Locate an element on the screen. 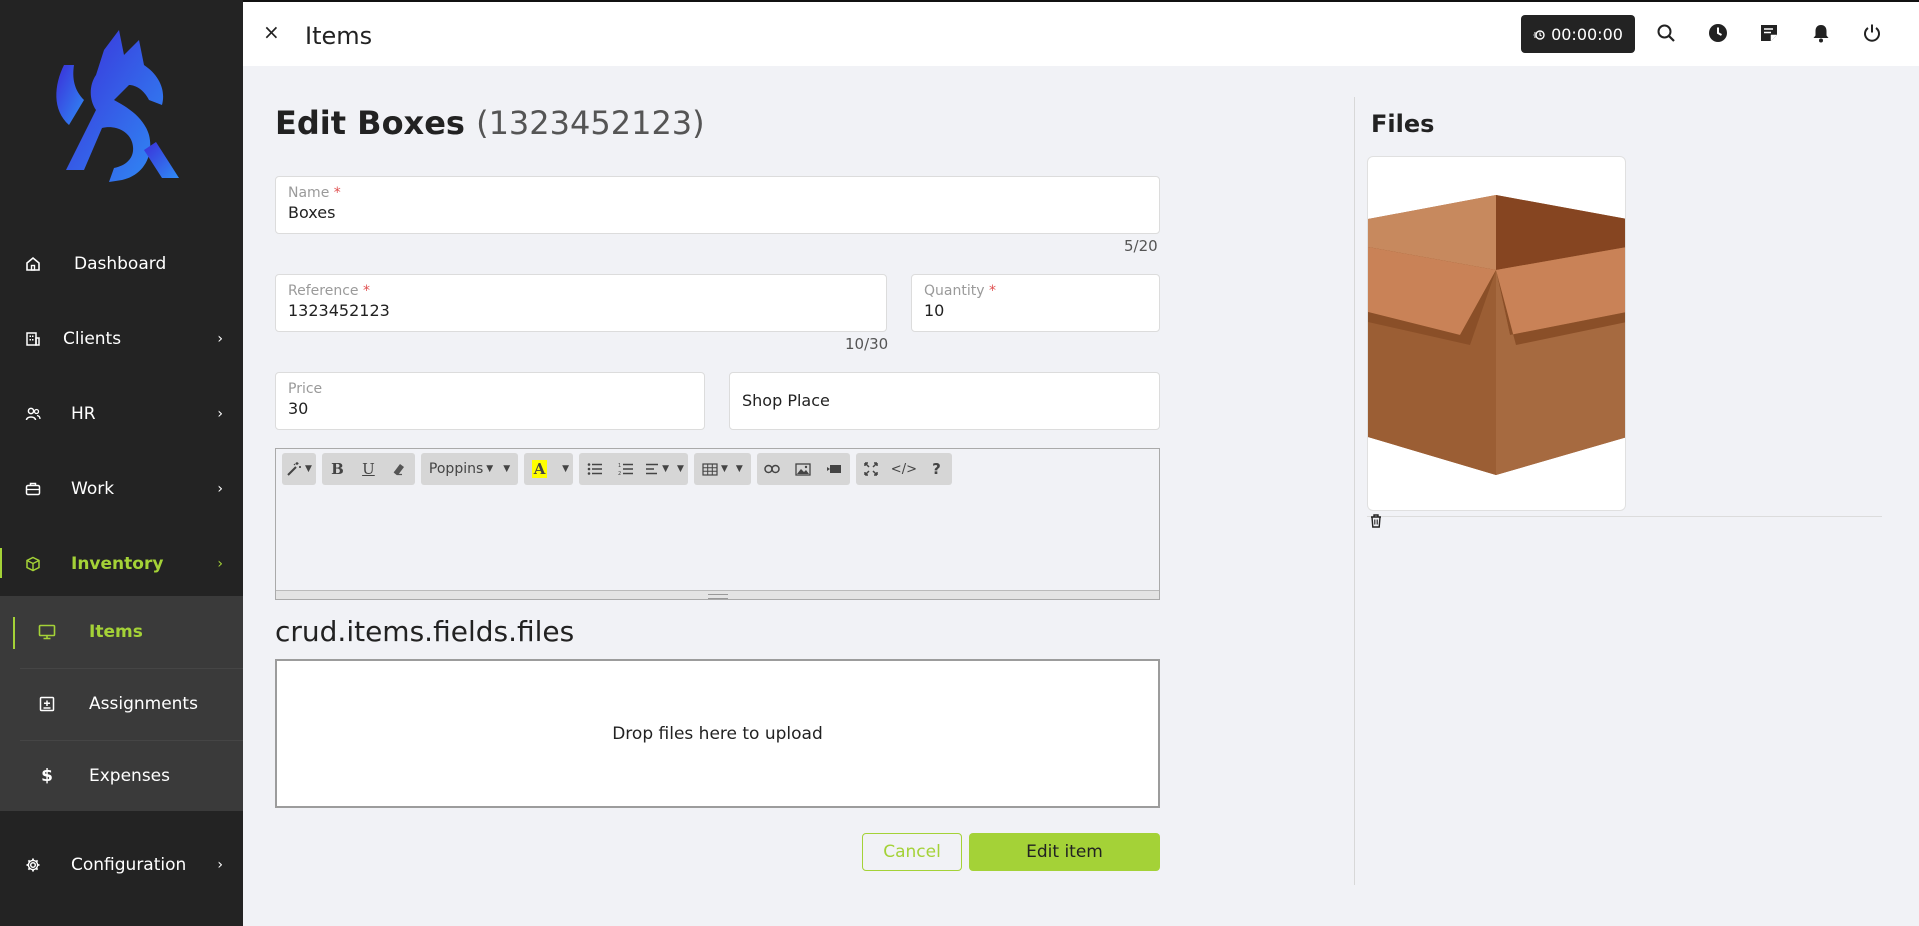 The image size is (1919, 926). submenu-item-assignments: Assignments is located at coordinates (121, 704).